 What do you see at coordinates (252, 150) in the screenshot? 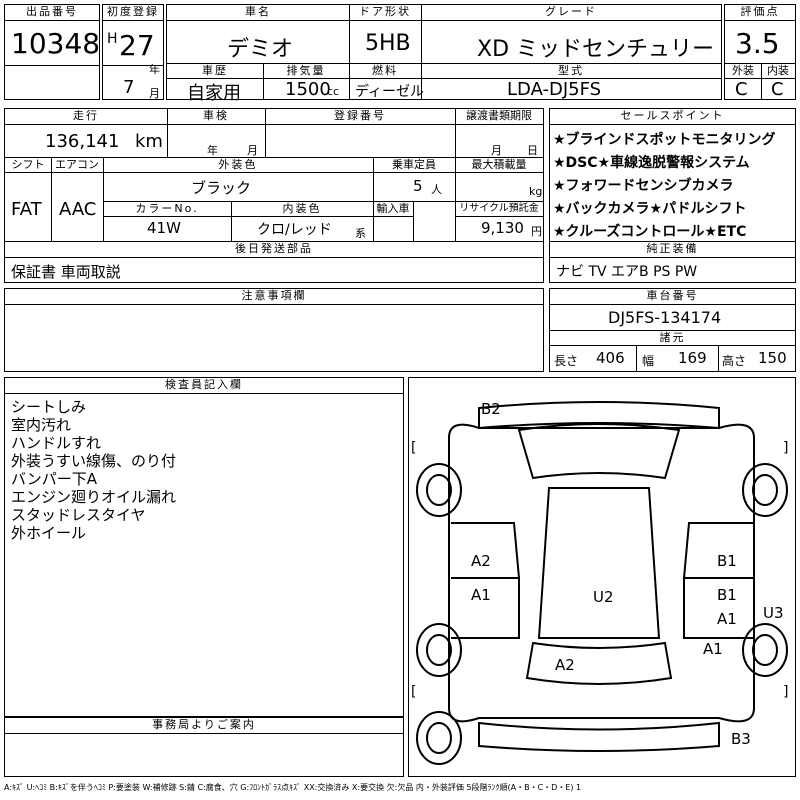
I see `inspection-month-unit: 月` at bounding box center [252, 150].